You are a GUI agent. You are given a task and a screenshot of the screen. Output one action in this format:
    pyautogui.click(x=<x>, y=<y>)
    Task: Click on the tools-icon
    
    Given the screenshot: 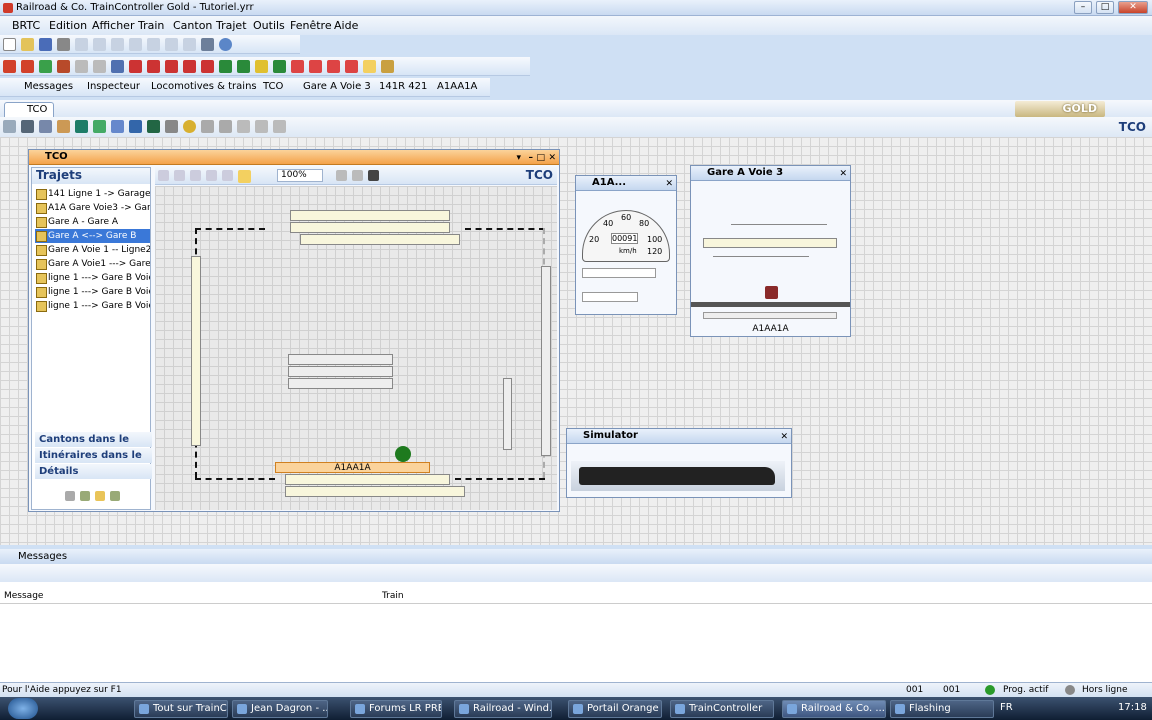 What is the action you would take?
    pyautogui.click(x=207, y=44)
    